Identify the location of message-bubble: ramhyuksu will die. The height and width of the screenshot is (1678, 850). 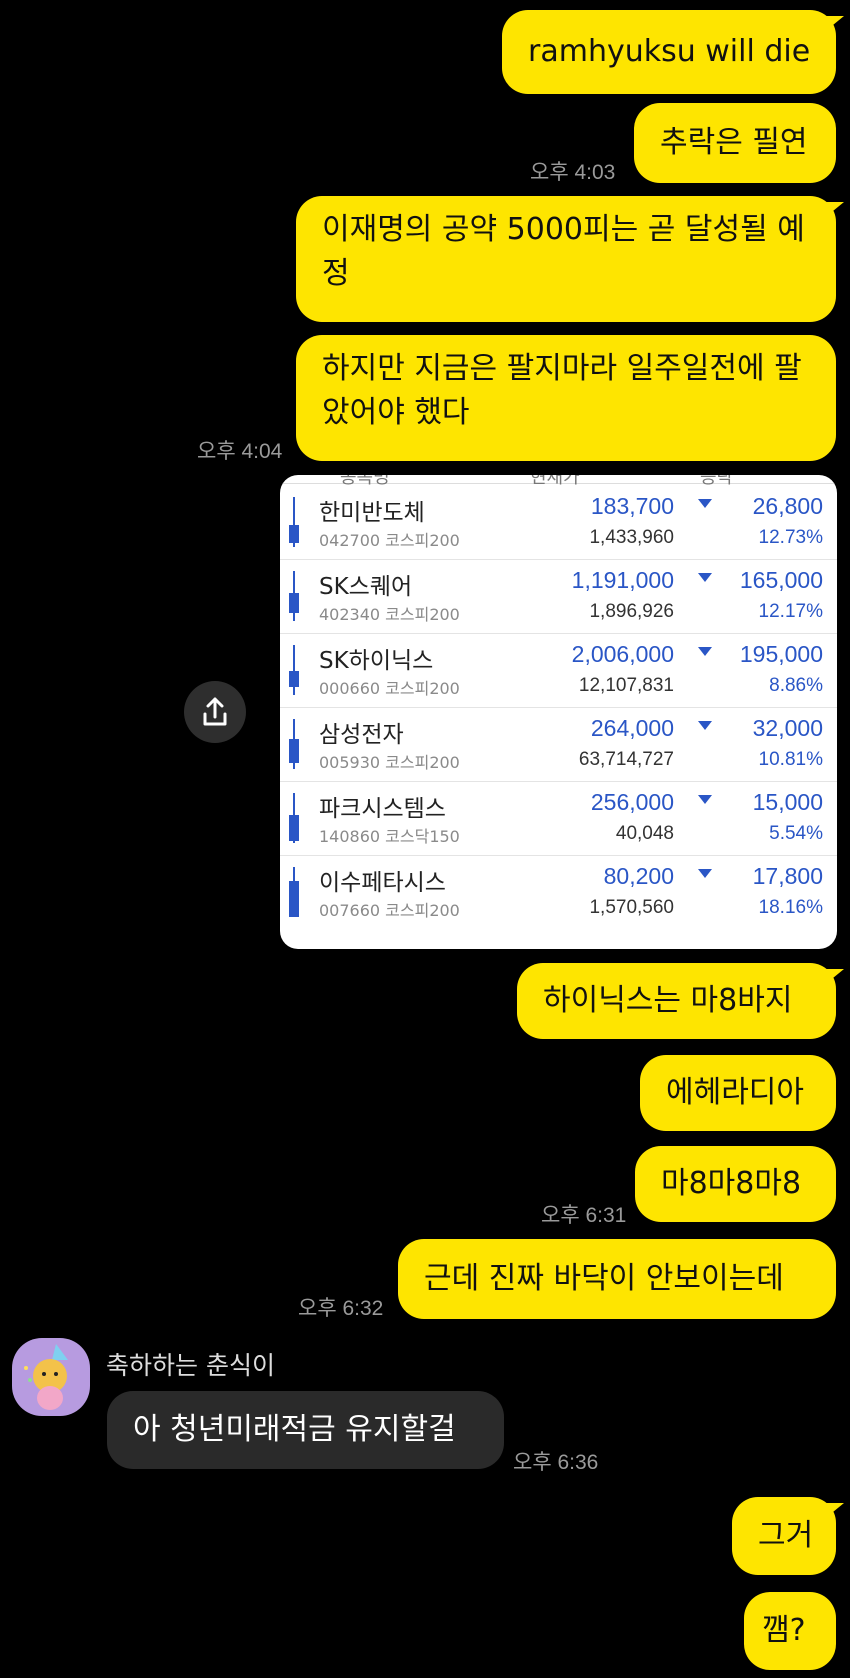
(669, 52).